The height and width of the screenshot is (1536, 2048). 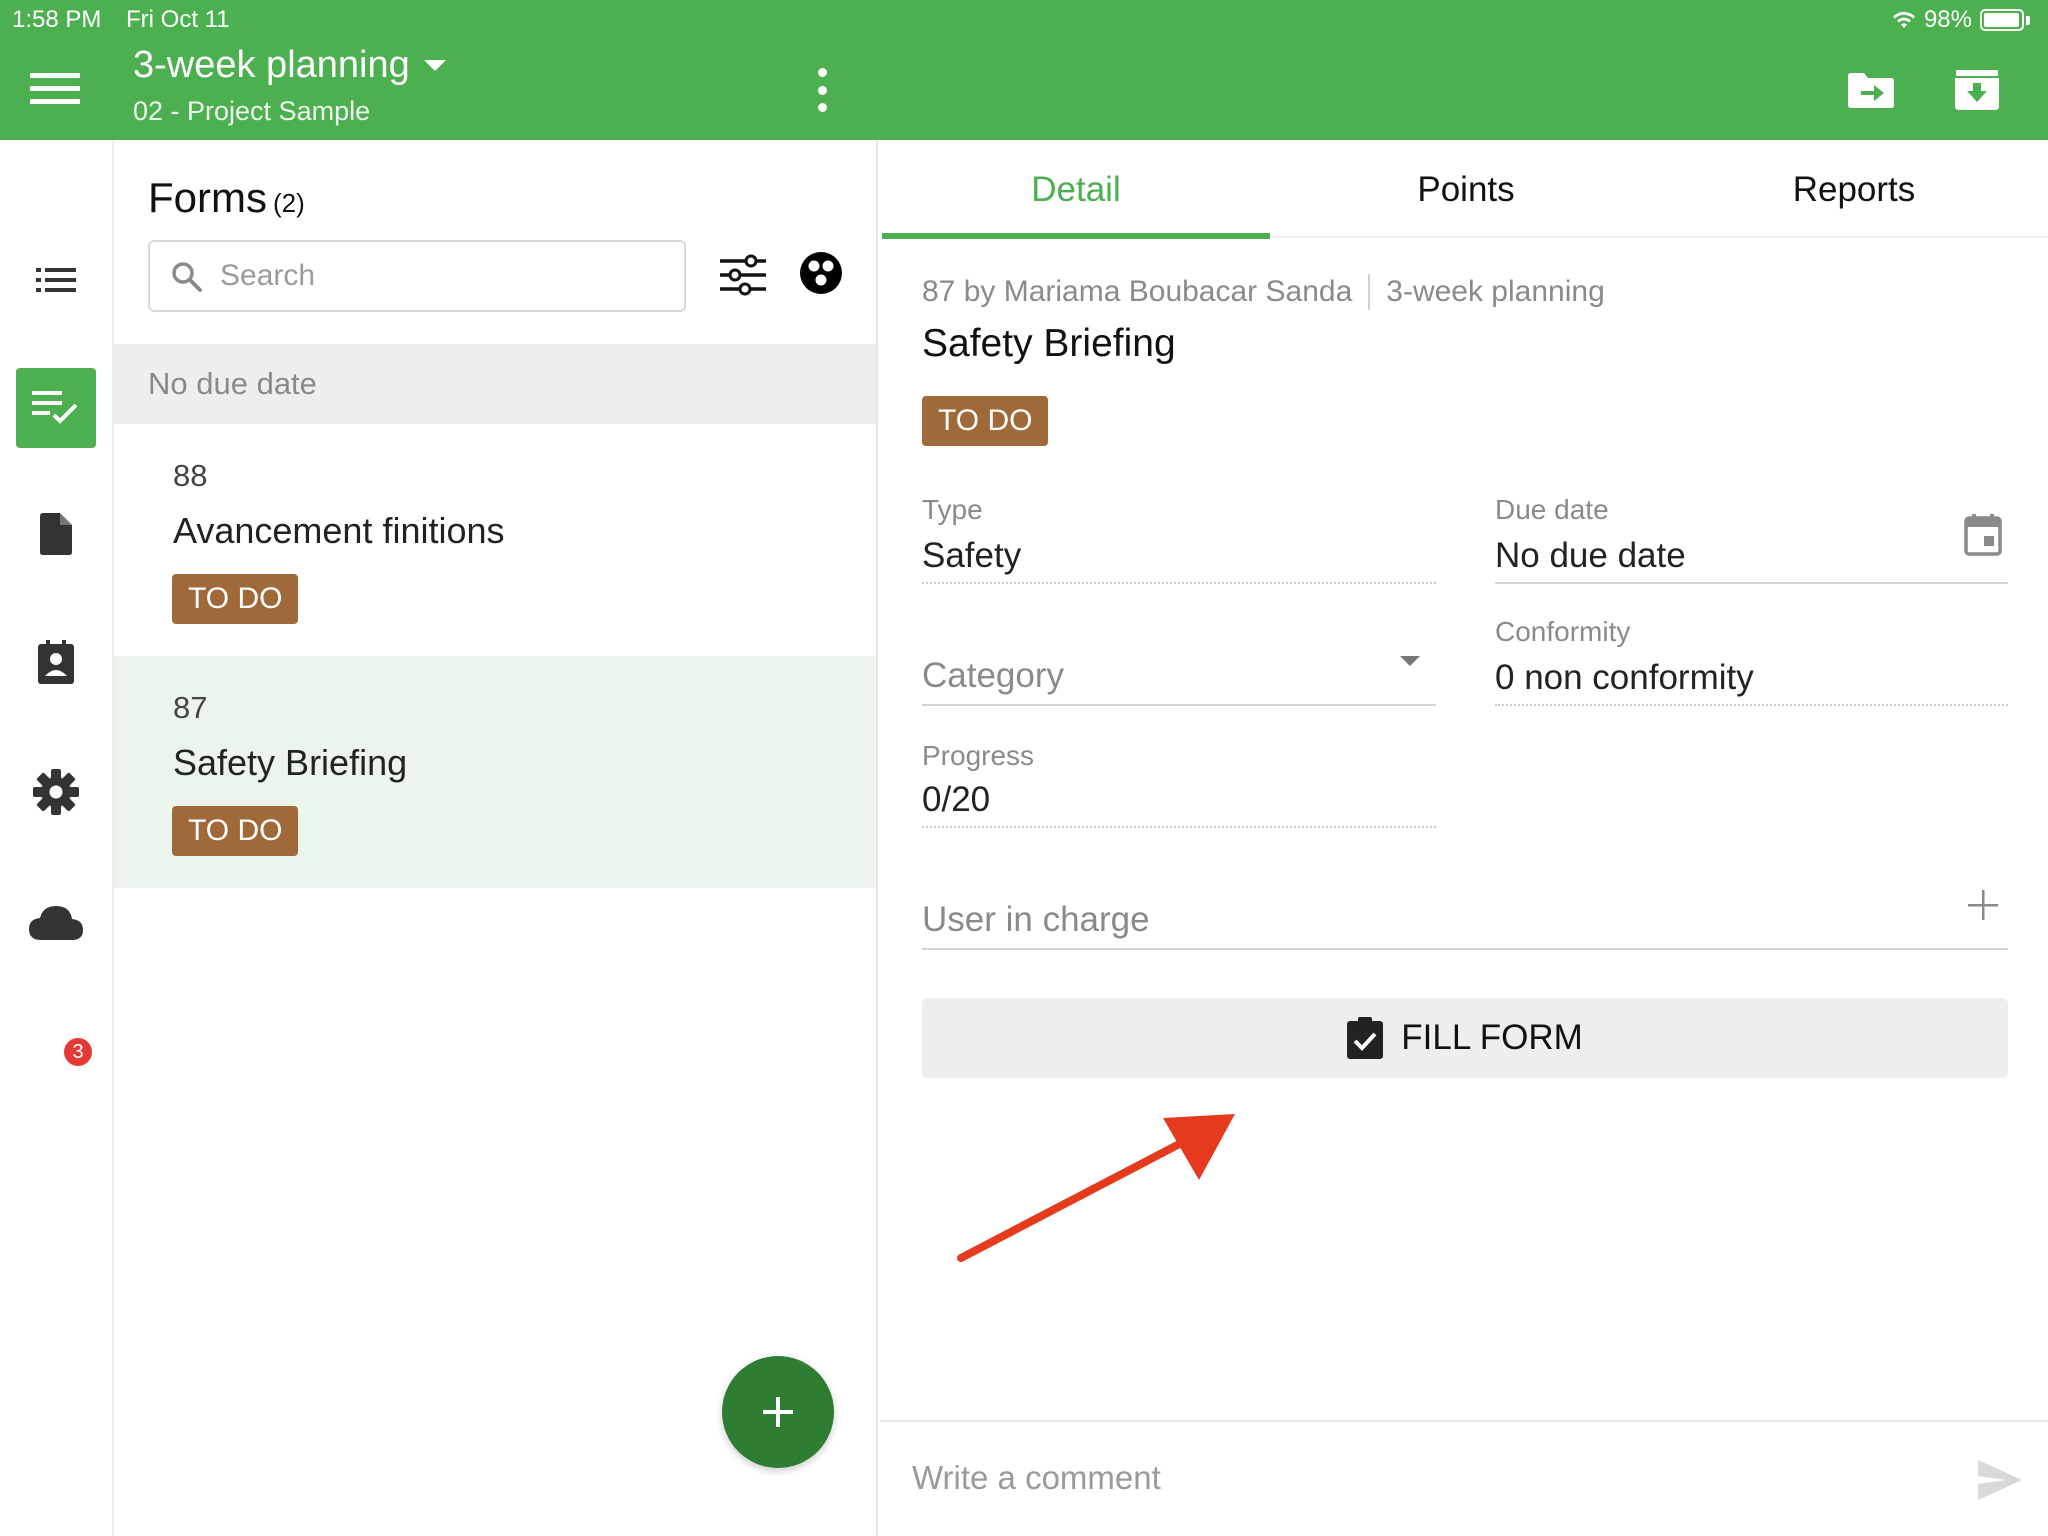 What do you see at coordinates (1983, 535) in the screenshot?
I see `calendar-icon` at bounding box center [1983, 535].